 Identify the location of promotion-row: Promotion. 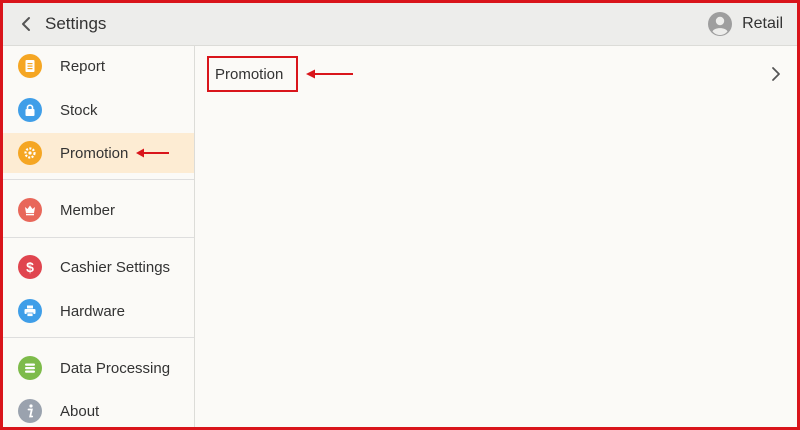
(496, 76).